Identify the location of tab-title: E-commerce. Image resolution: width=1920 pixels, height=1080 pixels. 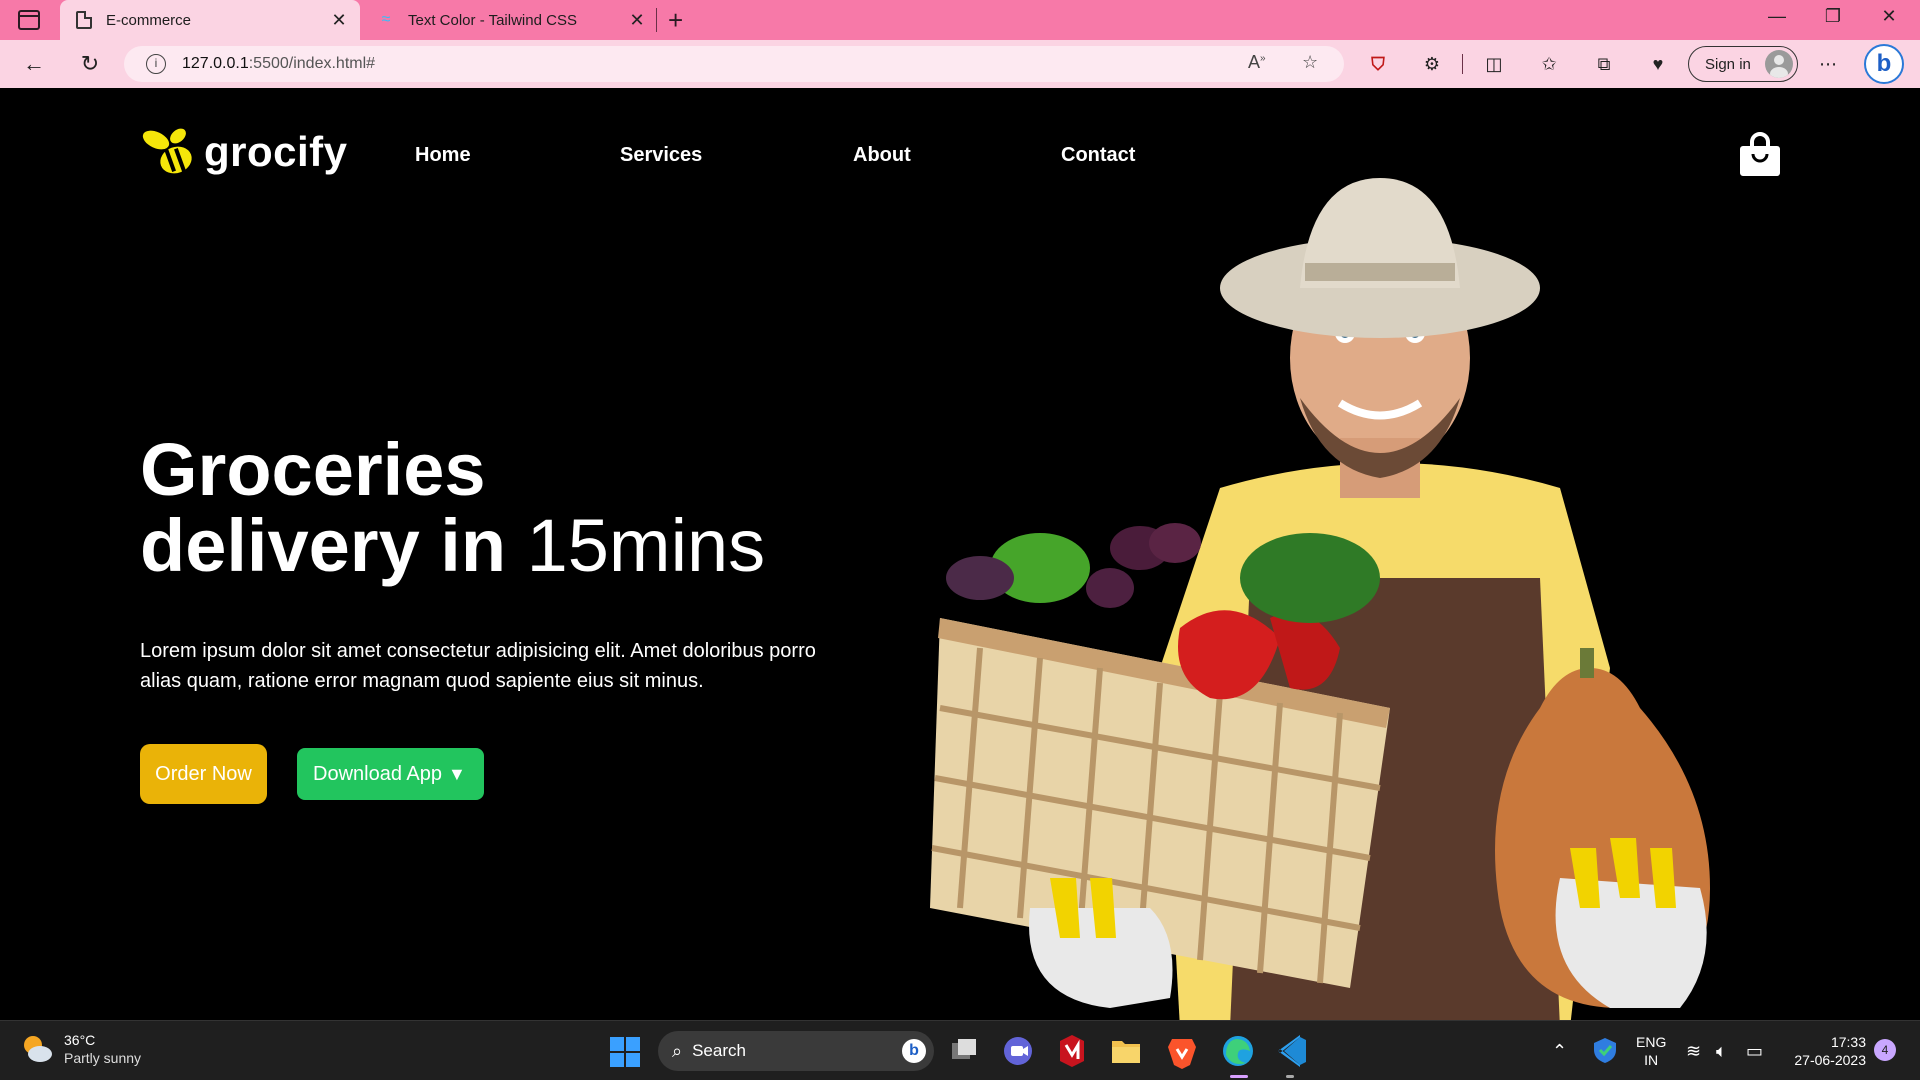
(149, 20).